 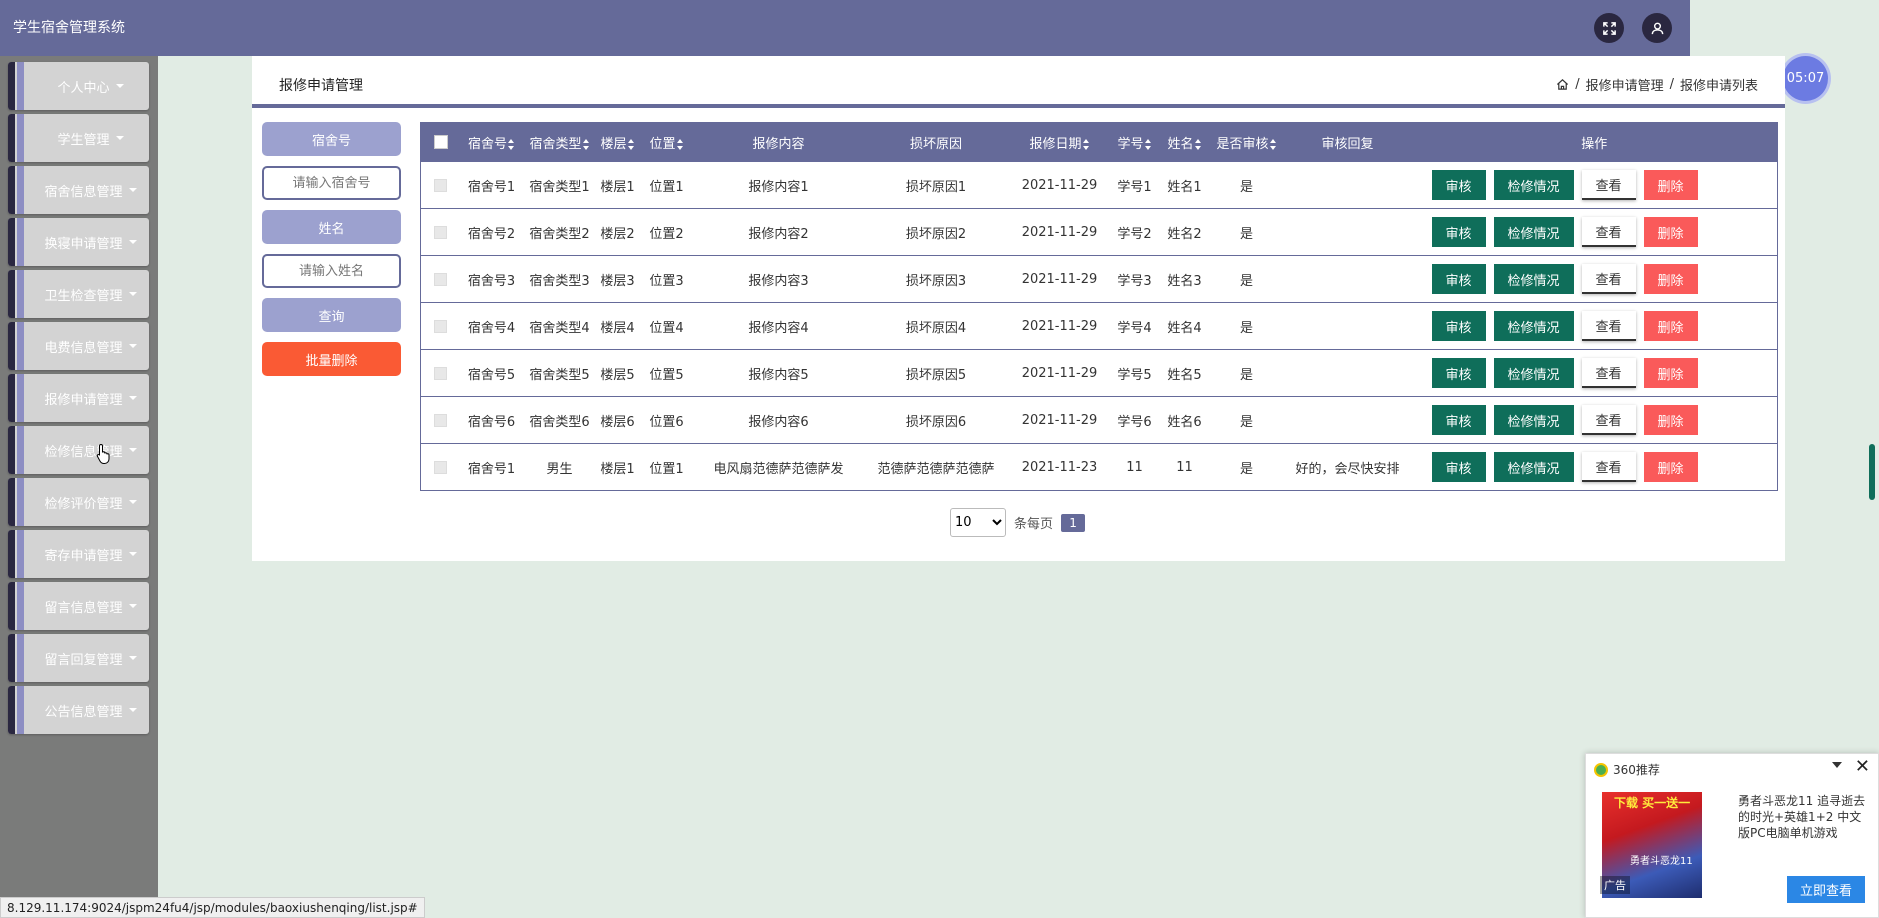 What do you see at coordinates (78, 190) in the screenshot?
I see `sidebar-item: 宿舍信息管理` at bounding box center [78, 190].